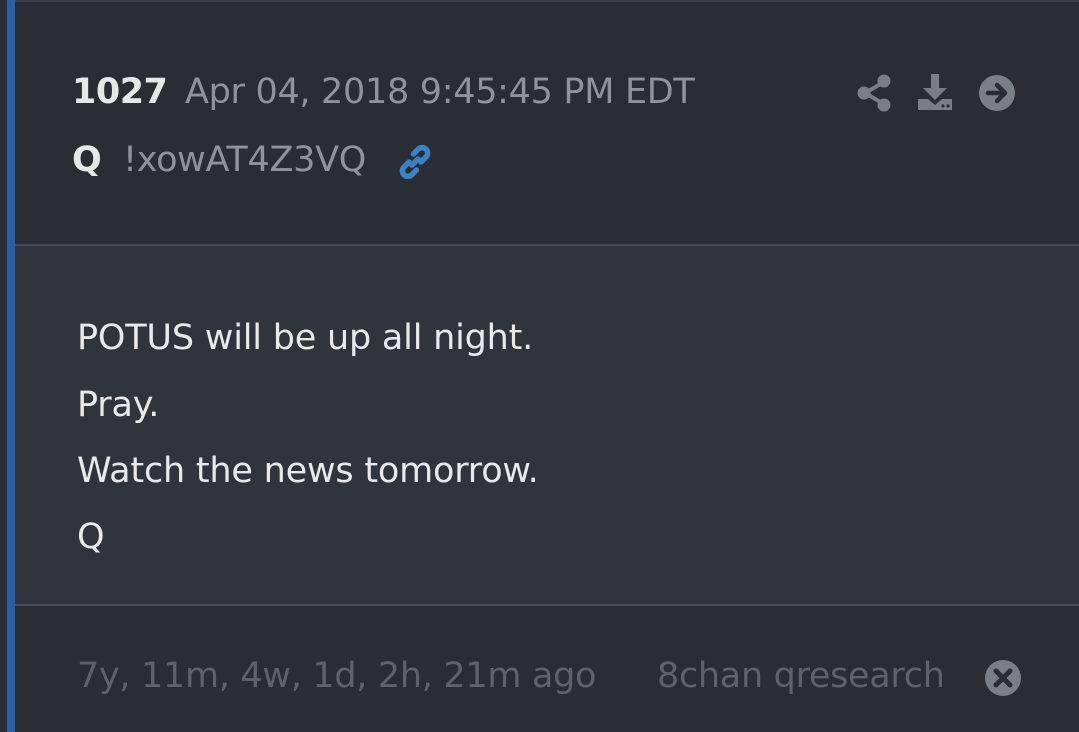 The height and width of the screenshot is (732, 1079). What do you see at coordinates (997, 93) in the screenshot?
I see `arrow-right-circle-icon` at bounding box center [997, 93].